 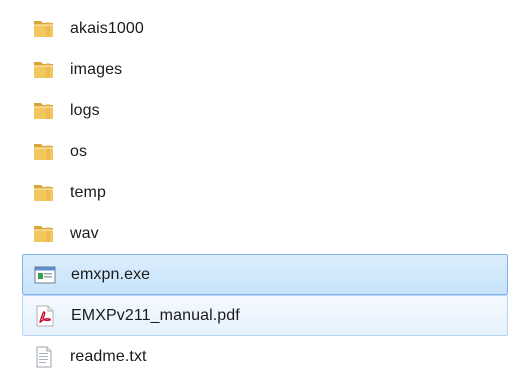 I want to click on file-row-logs: logs, so click(x=266, y=110).